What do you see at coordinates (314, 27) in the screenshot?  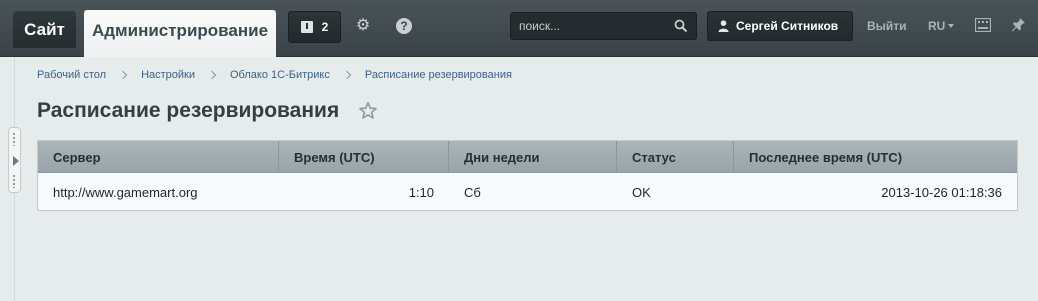 I see `notifications-button: 2` at bounding box center [314, 27].